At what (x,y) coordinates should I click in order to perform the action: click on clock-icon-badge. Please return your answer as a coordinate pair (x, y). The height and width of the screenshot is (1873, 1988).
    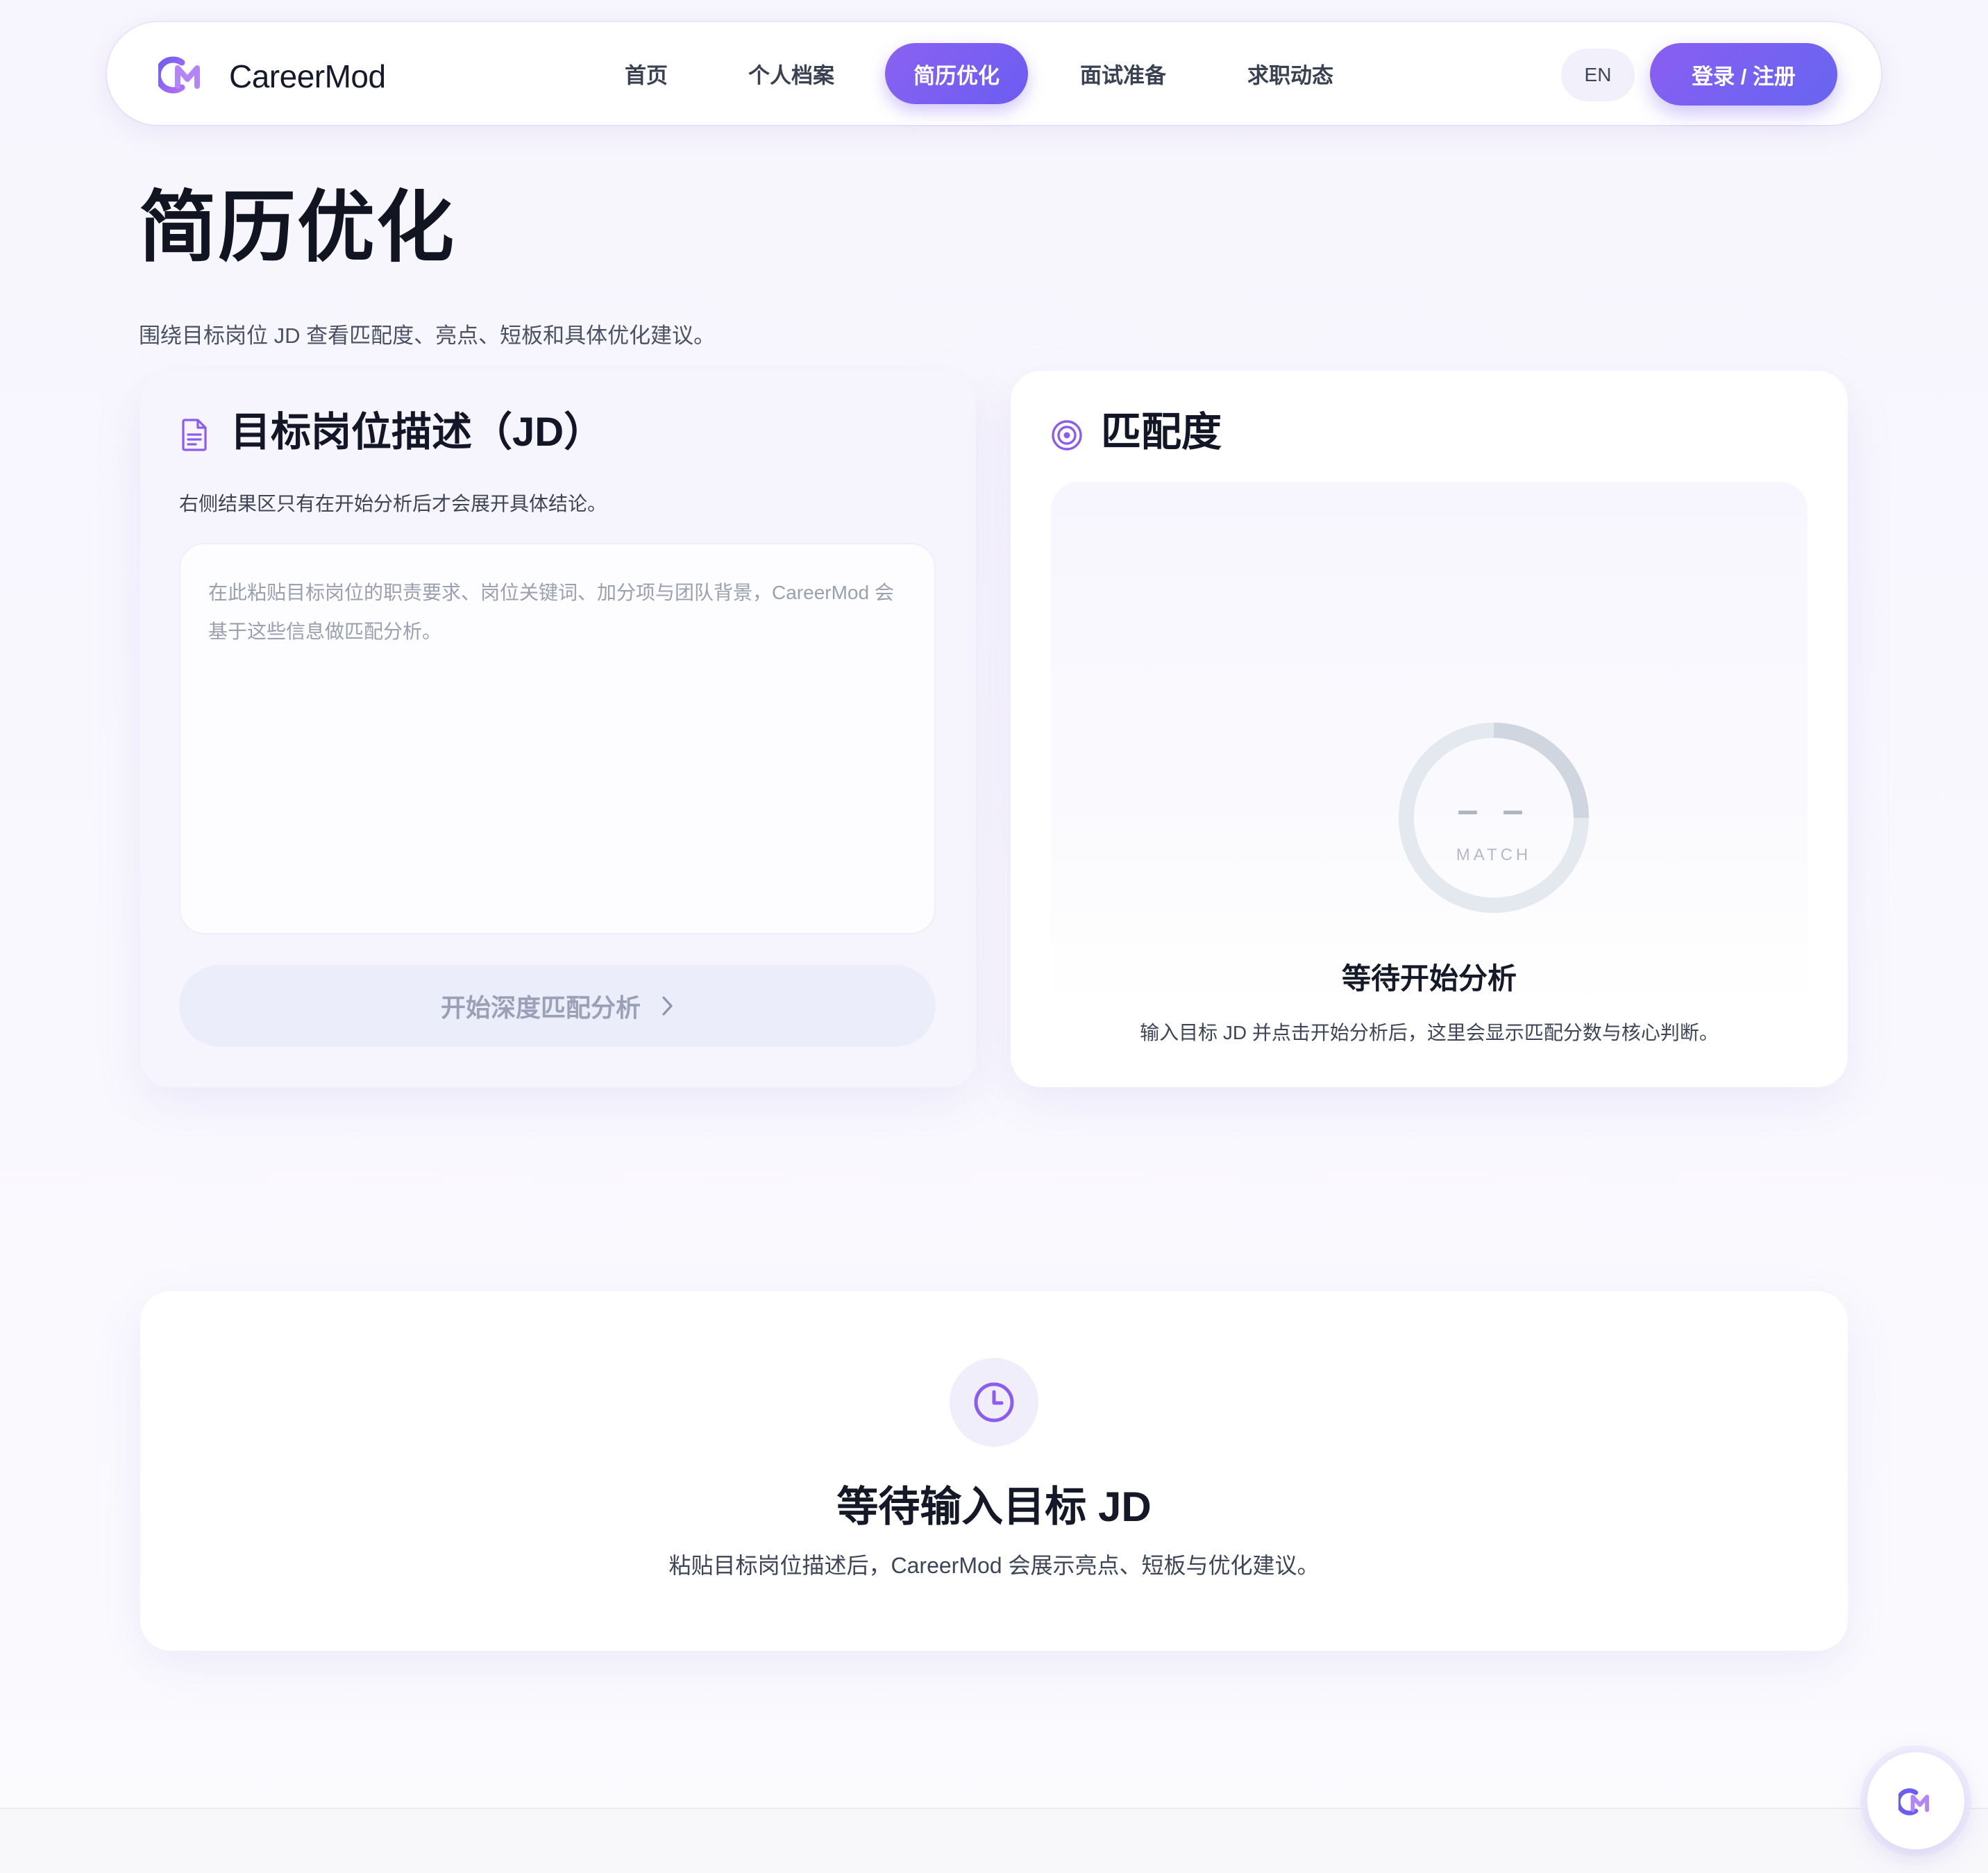
    Looking at the image, I should click on (994, 1402).